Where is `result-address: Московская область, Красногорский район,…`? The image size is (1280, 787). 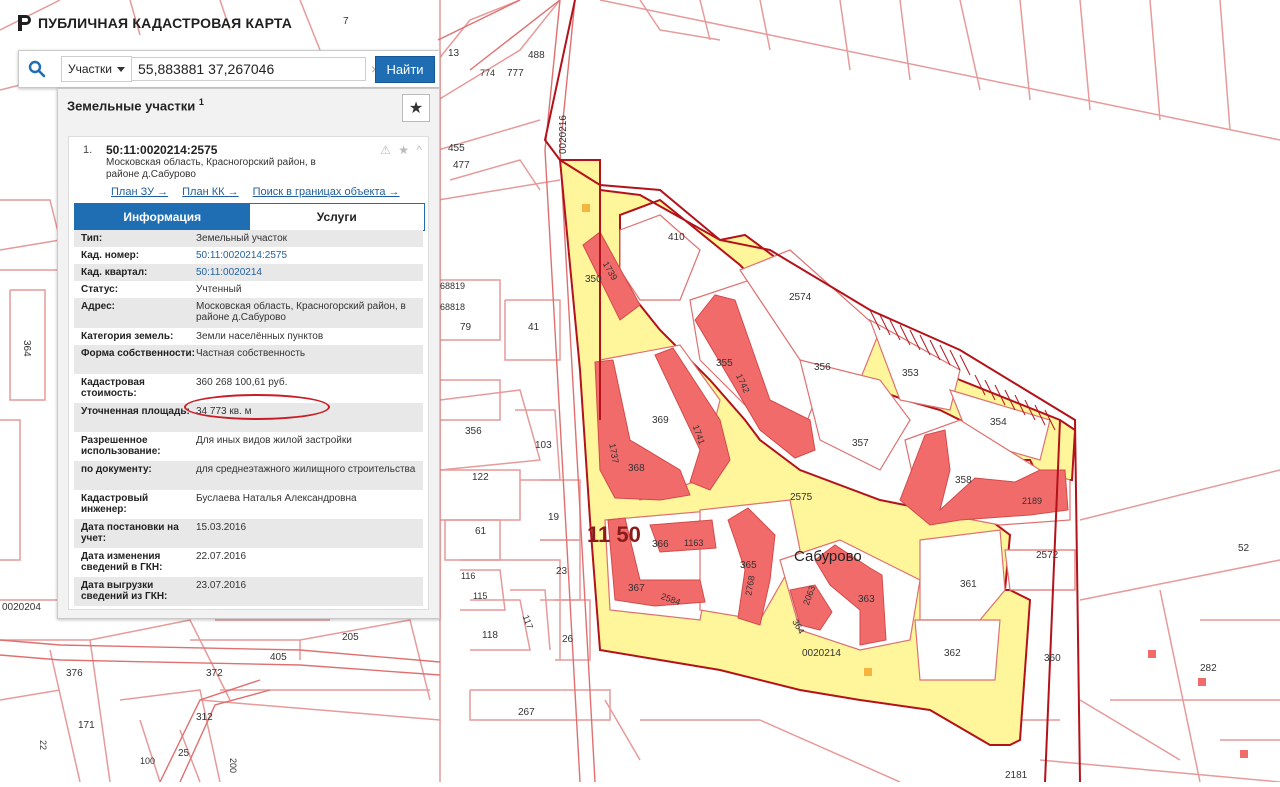 result-address: Московская область, Красногорский район,… is located at coordinates (211, 168).